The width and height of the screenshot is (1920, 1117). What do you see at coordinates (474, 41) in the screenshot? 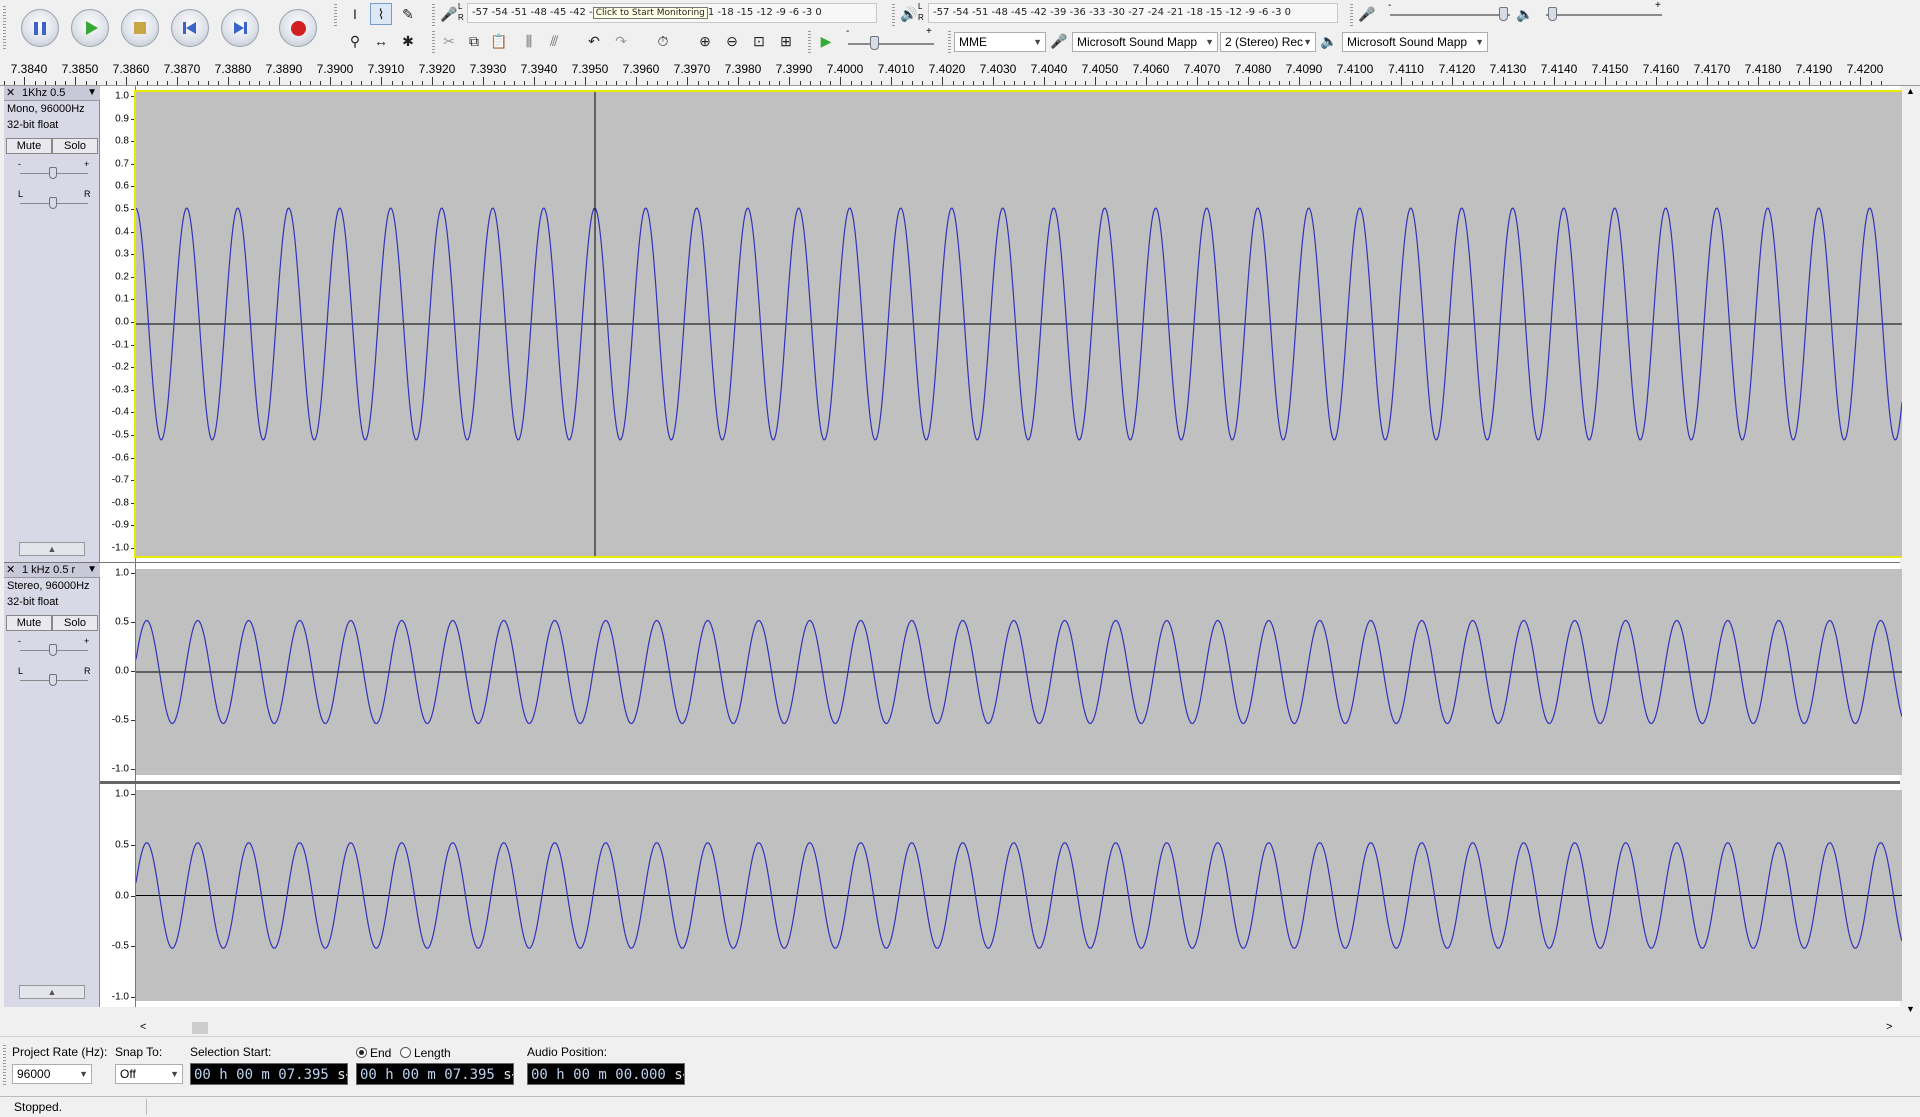
I see `copy-icon: ⧉` at bounding box center [474, 41].